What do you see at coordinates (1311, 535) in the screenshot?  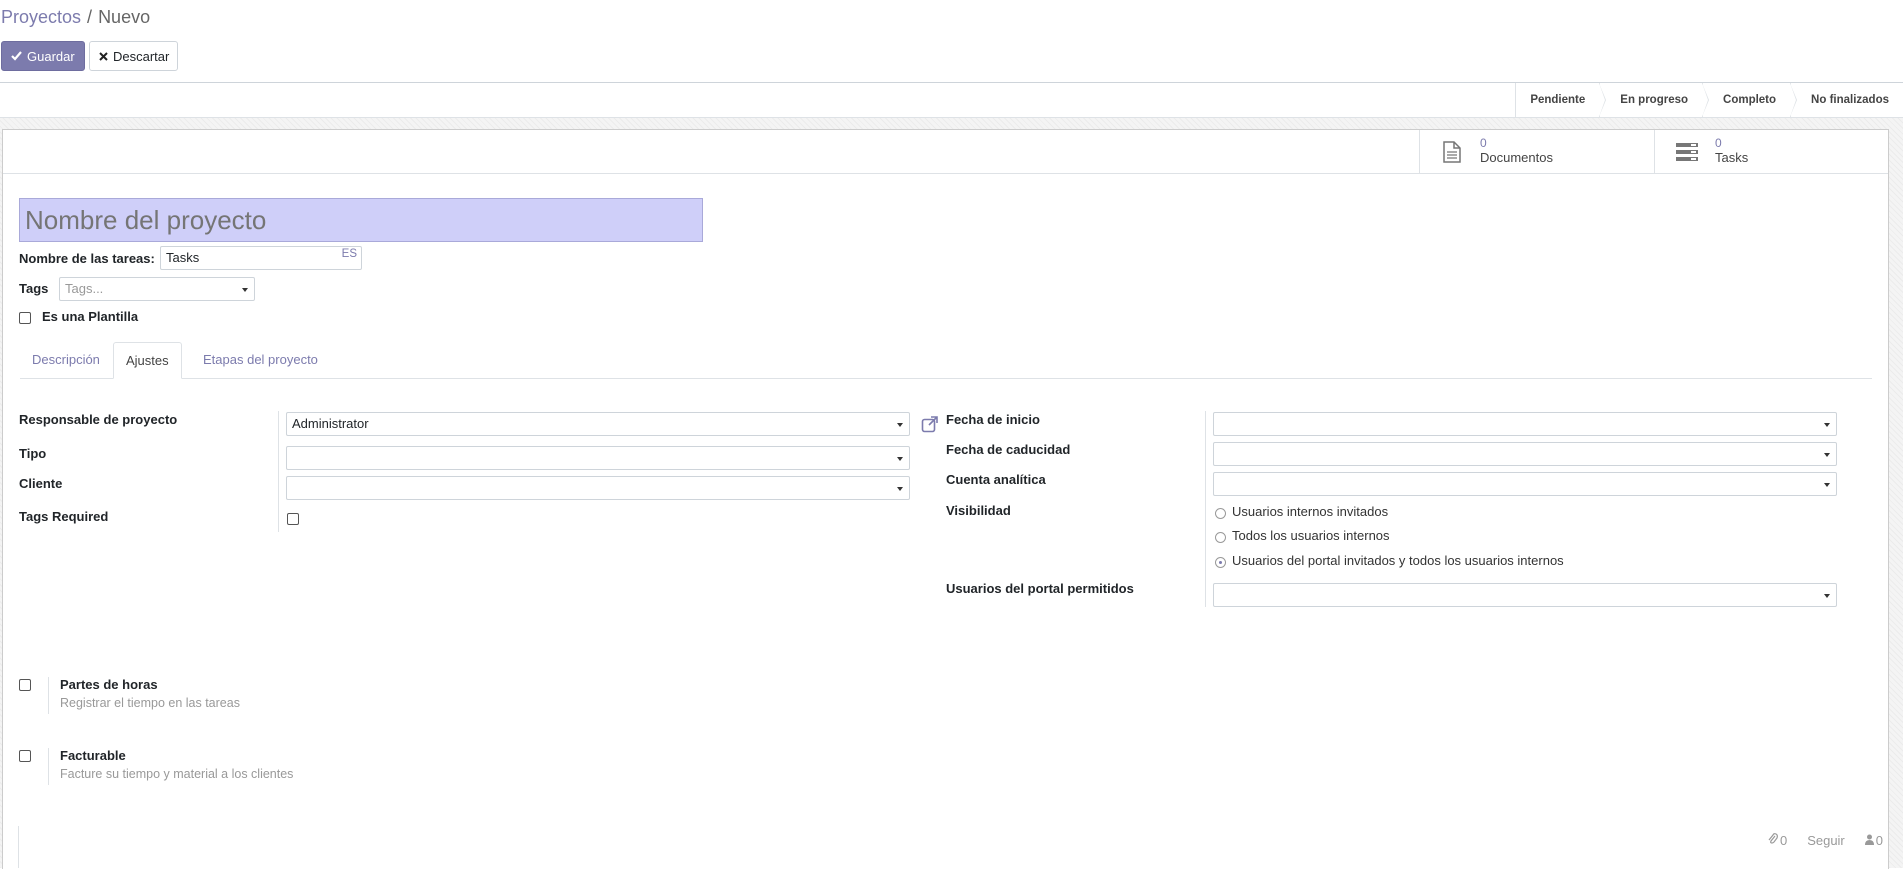 I see `visibility-option-label: Todos los usuarios internos` at bounding box center [1311, 535].